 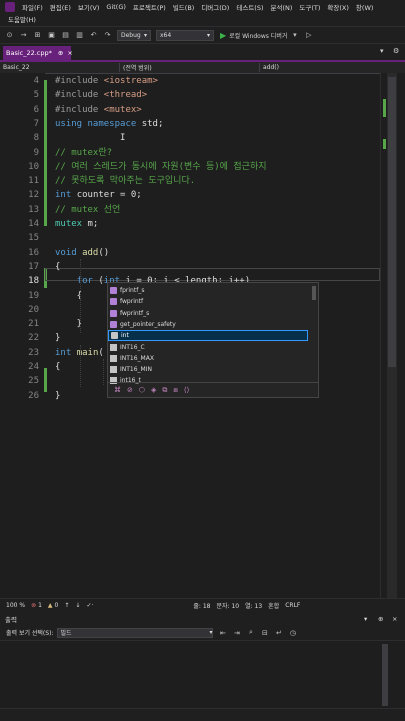 What do you see at coordinates (185, 35) in the screenshot?
I see `platform-select: x64 ▾` at bounding box center [185, 35].